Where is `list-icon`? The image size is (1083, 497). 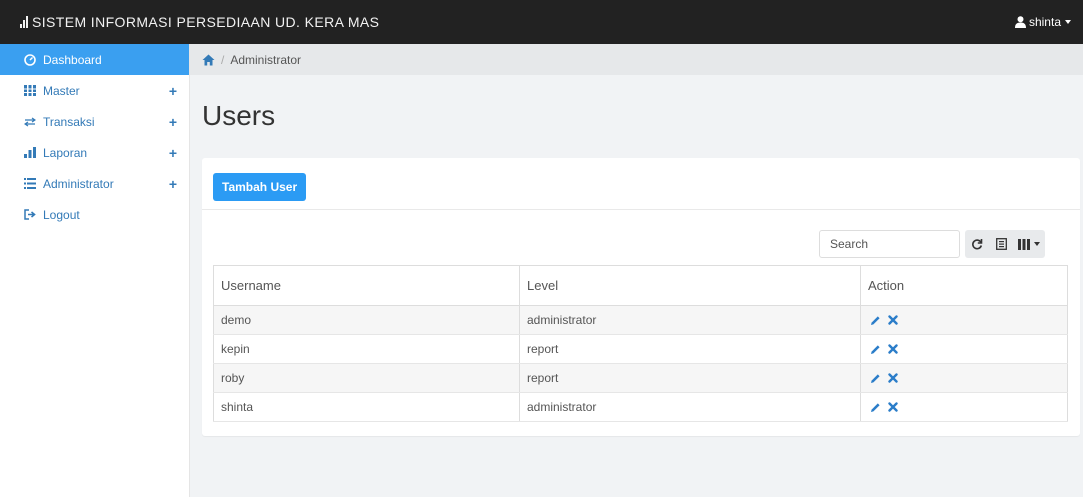
list-icon is located at coordinates (30, 184).